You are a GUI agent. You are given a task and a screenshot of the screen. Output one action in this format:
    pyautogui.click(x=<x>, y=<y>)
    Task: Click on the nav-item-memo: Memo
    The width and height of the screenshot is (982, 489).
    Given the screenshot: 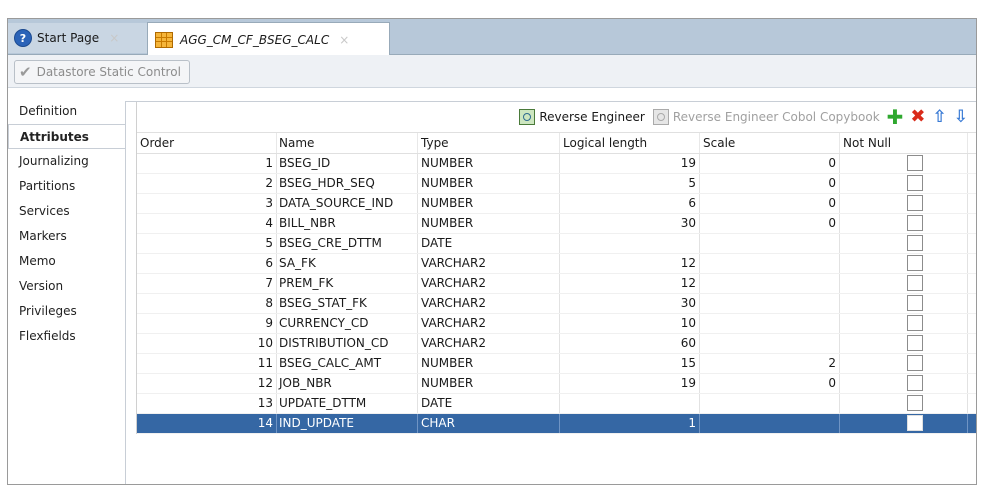 What is the action you would take?
    pyautogui.click(x=67, y=261)
    